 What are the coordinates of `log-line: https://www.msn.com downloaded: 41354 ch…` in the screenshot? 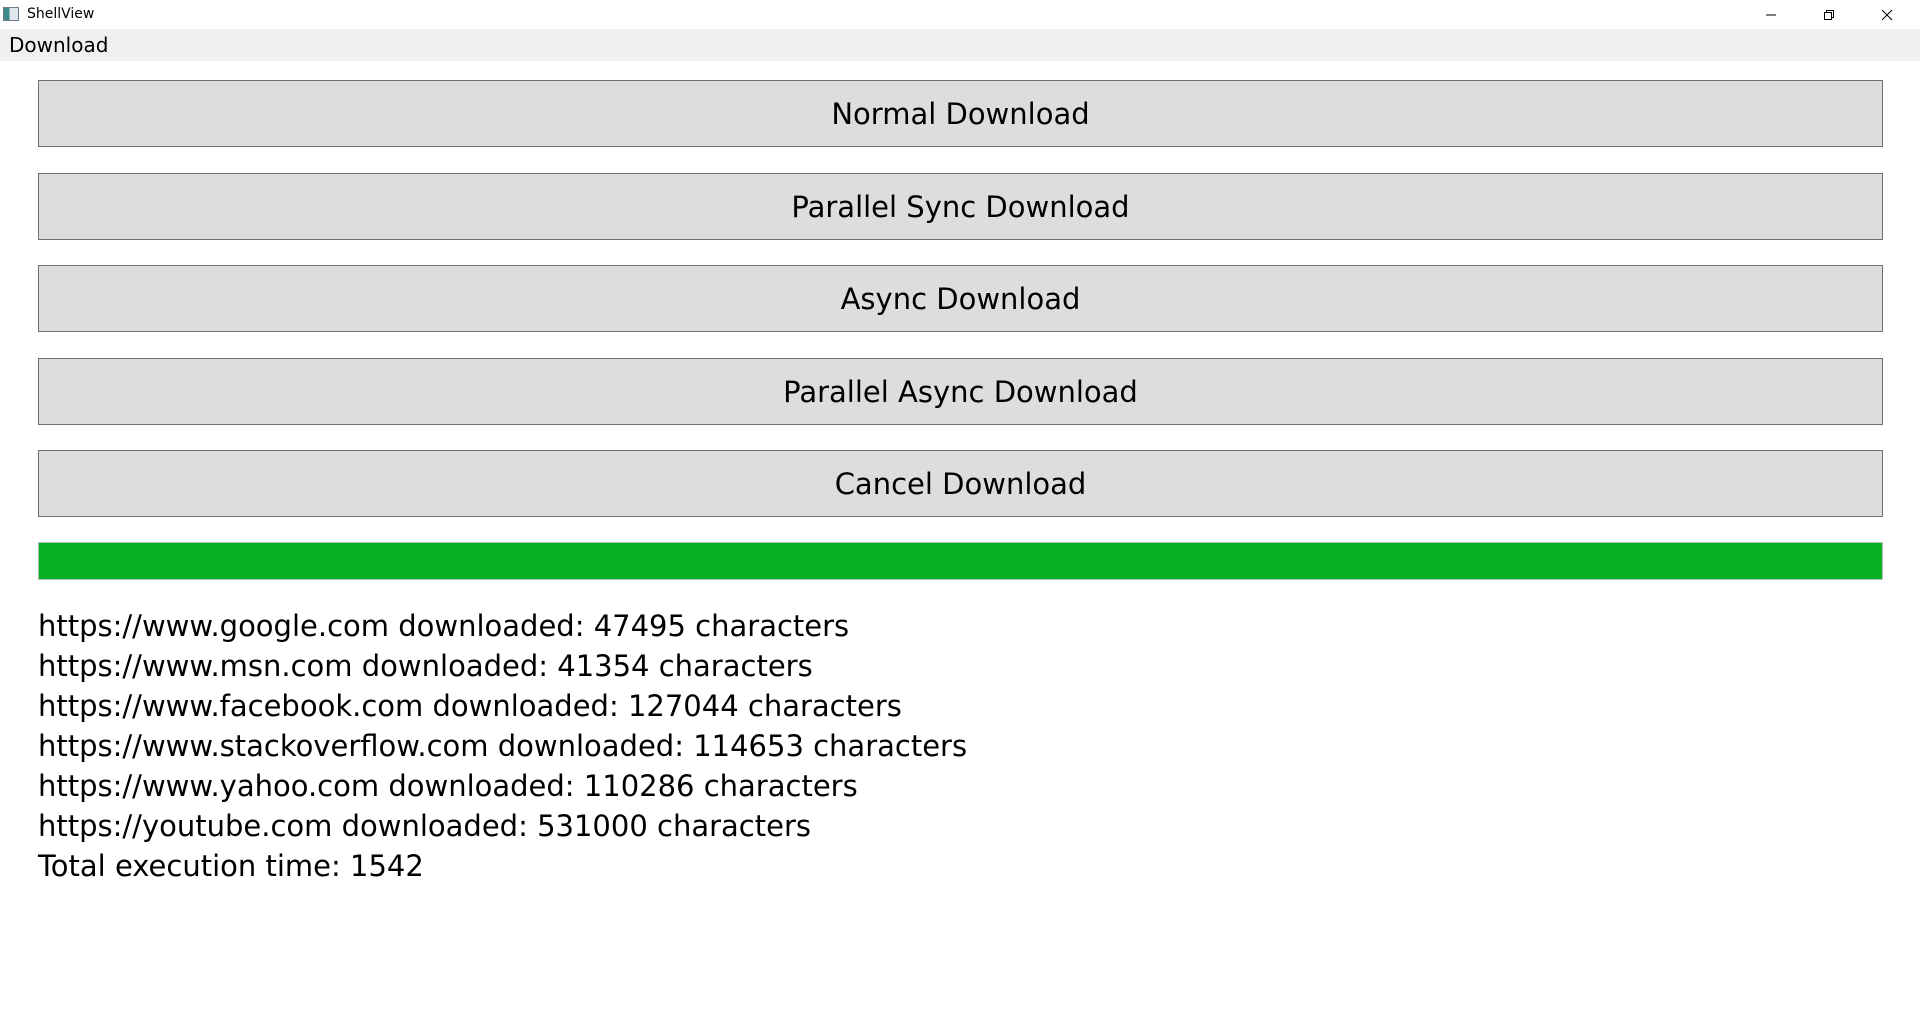 It's located at (425, 666).